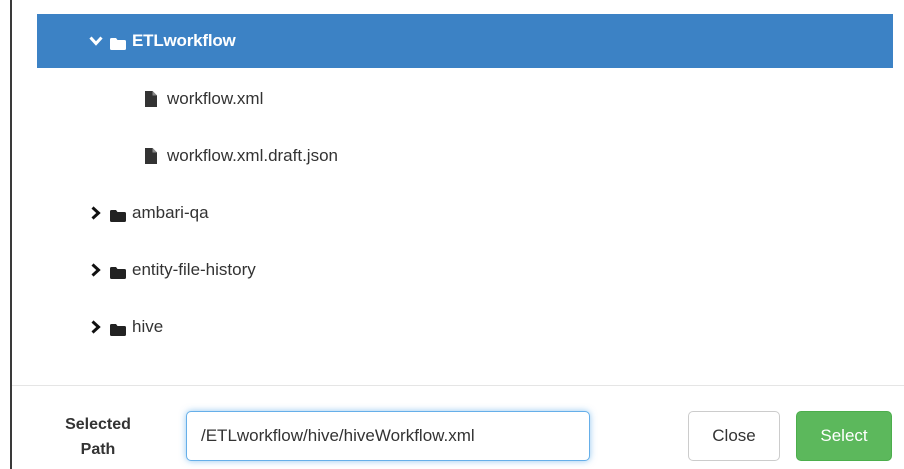 The height and width of the screenshot is (469, 904). What do you see at coordinates (458, 385) in the screenshot?
I see `footer-divider` at bounding box center [458, 385].